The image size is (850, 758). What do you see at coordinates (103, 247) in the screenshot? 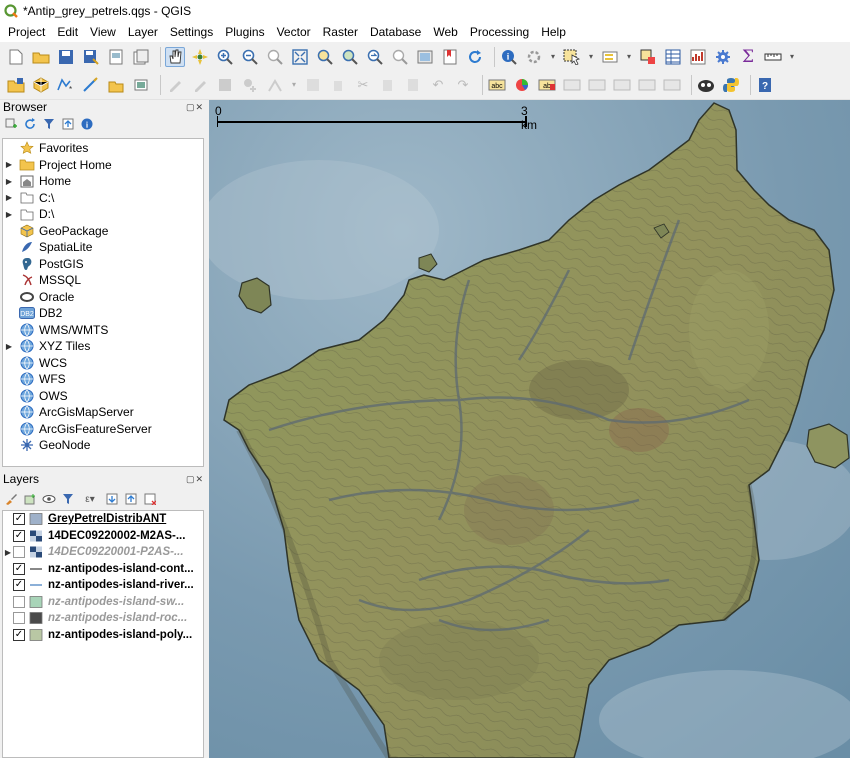
I see `browser-item-spatialite: SpatiaLite` at bounding box center [103, 247].